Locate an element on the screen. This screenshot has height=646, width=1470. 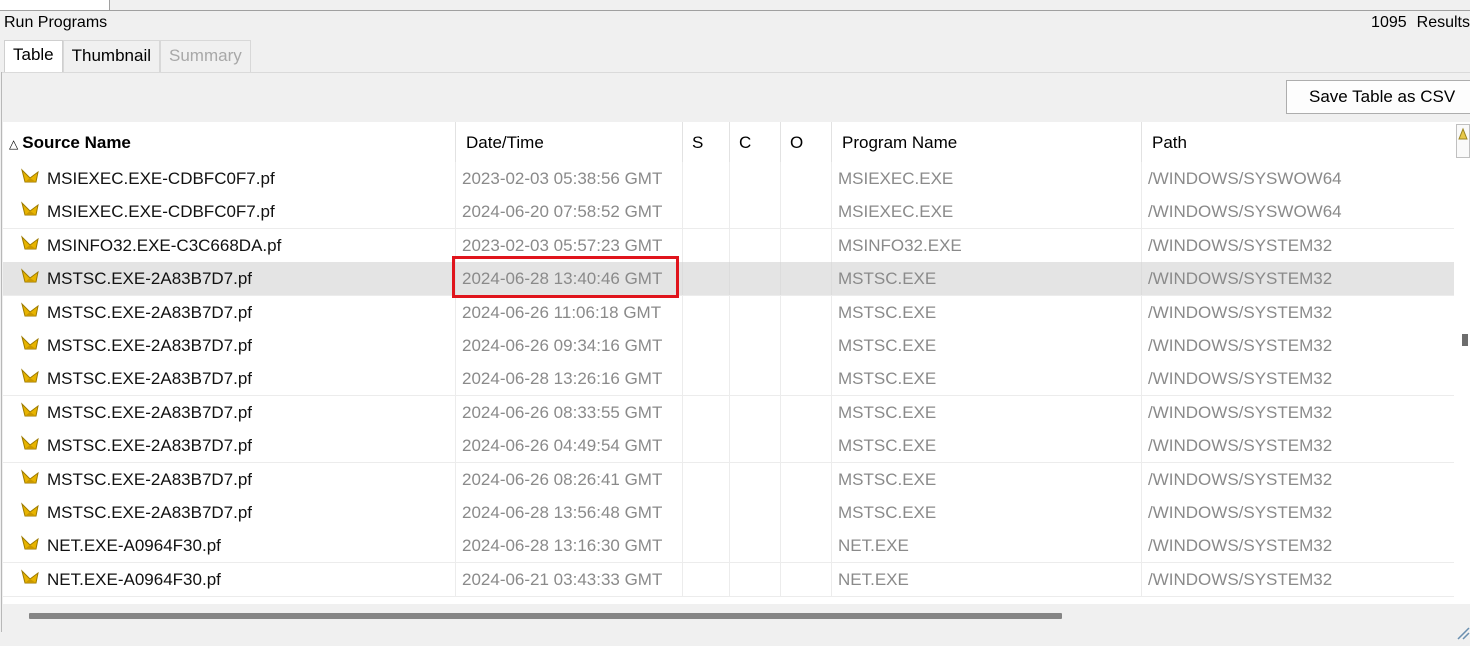
parent-tab is located at coordinates (55, 5).